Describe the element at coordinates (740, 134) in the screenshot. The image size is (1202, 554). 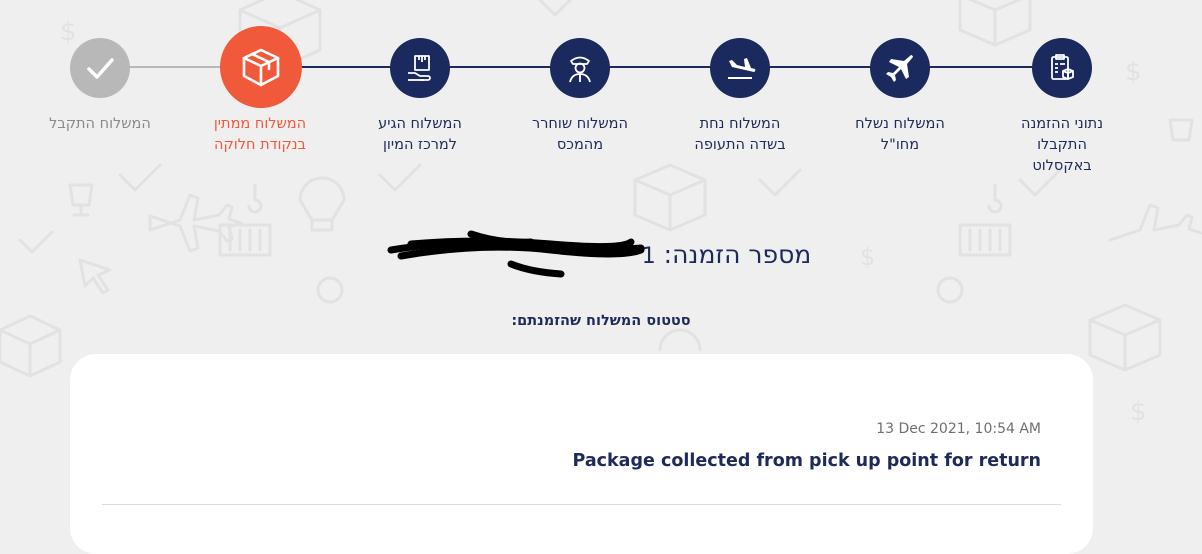
I see `step-label: המשלוח נחת בשדה התעופה` at that location.